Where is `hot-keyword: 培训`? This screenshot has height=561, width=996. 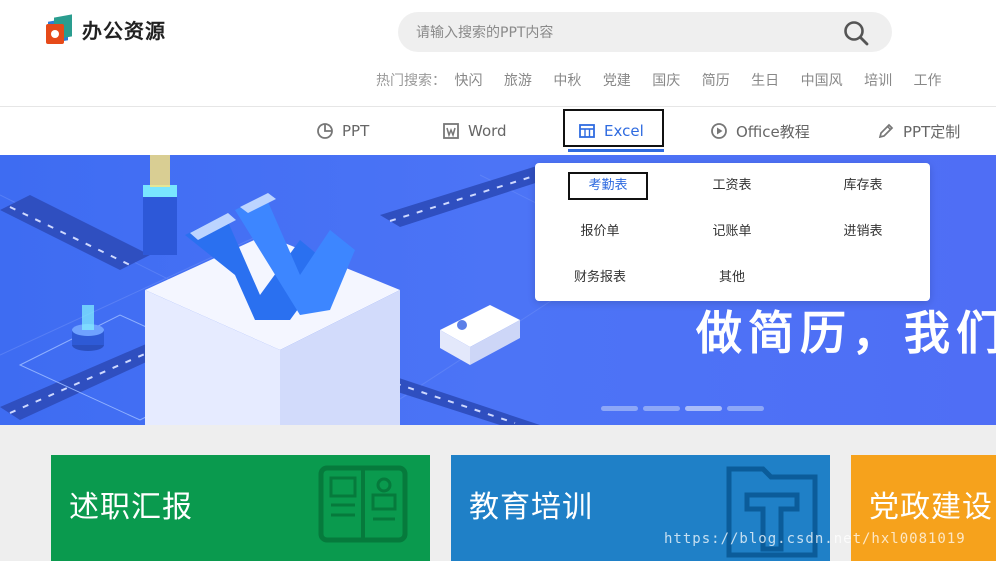
hot-keyword: 培训 is located at coordinates (878, 81).